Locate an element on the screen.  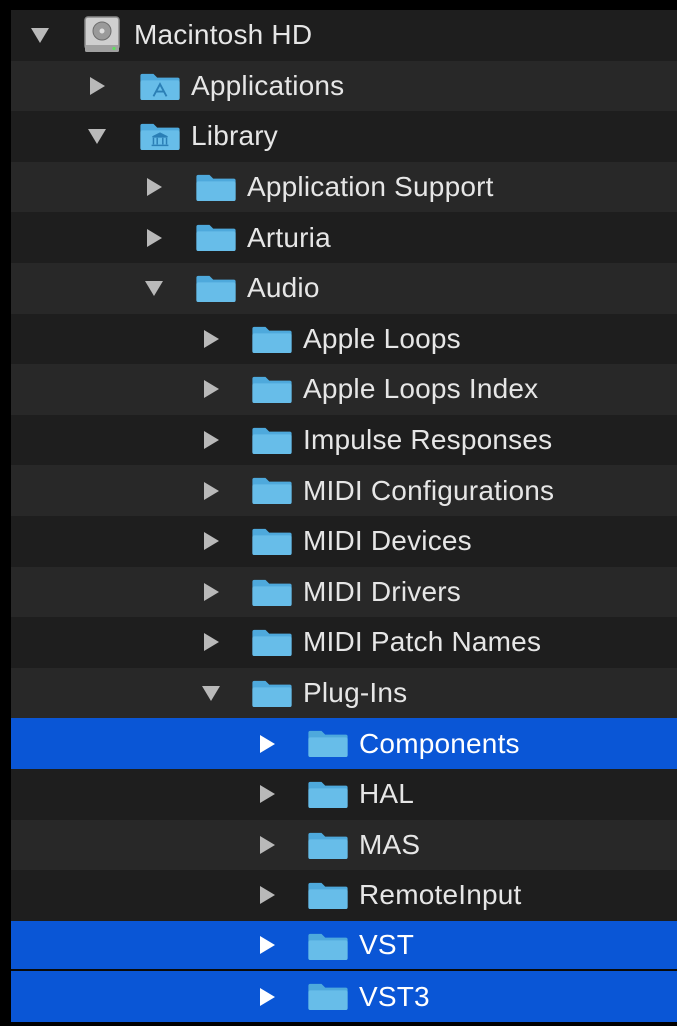
tree-row-label: MIDI Configurations is located at coordinates (429, 490).